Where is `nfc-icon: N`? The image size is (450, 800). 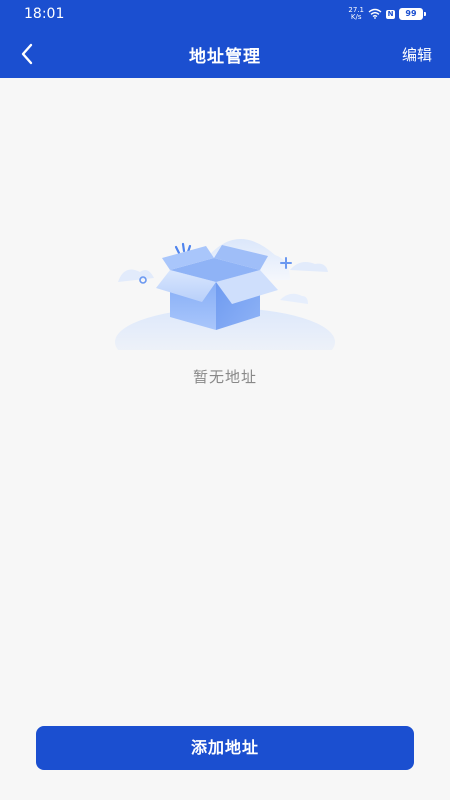
nfc-icon: N is located at coordinates (390, 14).